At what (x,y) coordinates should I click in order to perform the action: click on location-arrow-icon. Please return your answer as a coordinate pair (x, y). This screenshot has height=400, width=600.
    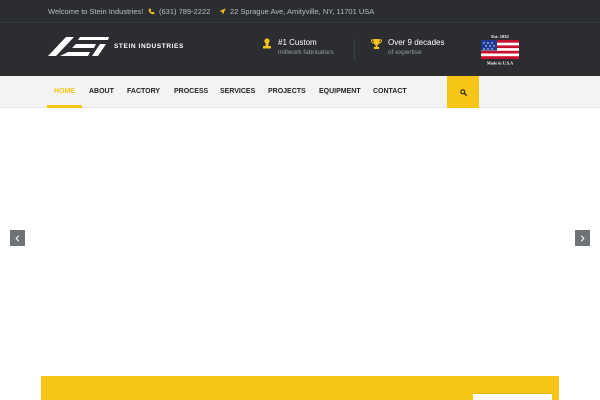
    Looking at the image, I should click on (222, 11).